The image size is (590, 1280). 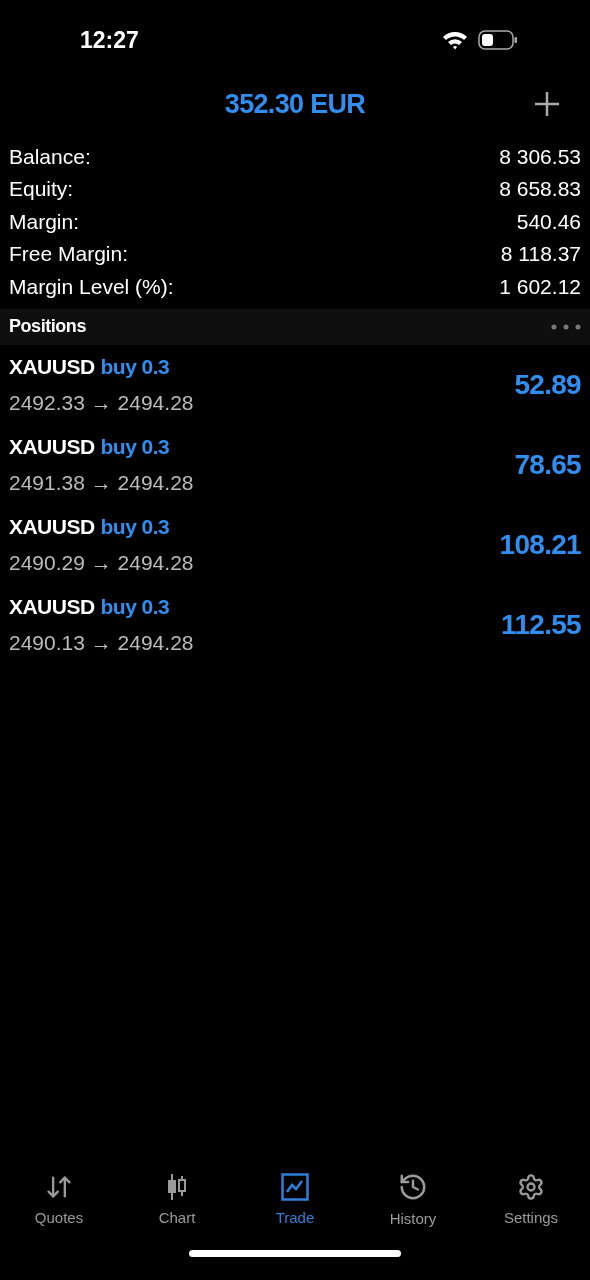 I want to click on position-prices: 2491.38 → 2494.28, so click(x=101, y=482).